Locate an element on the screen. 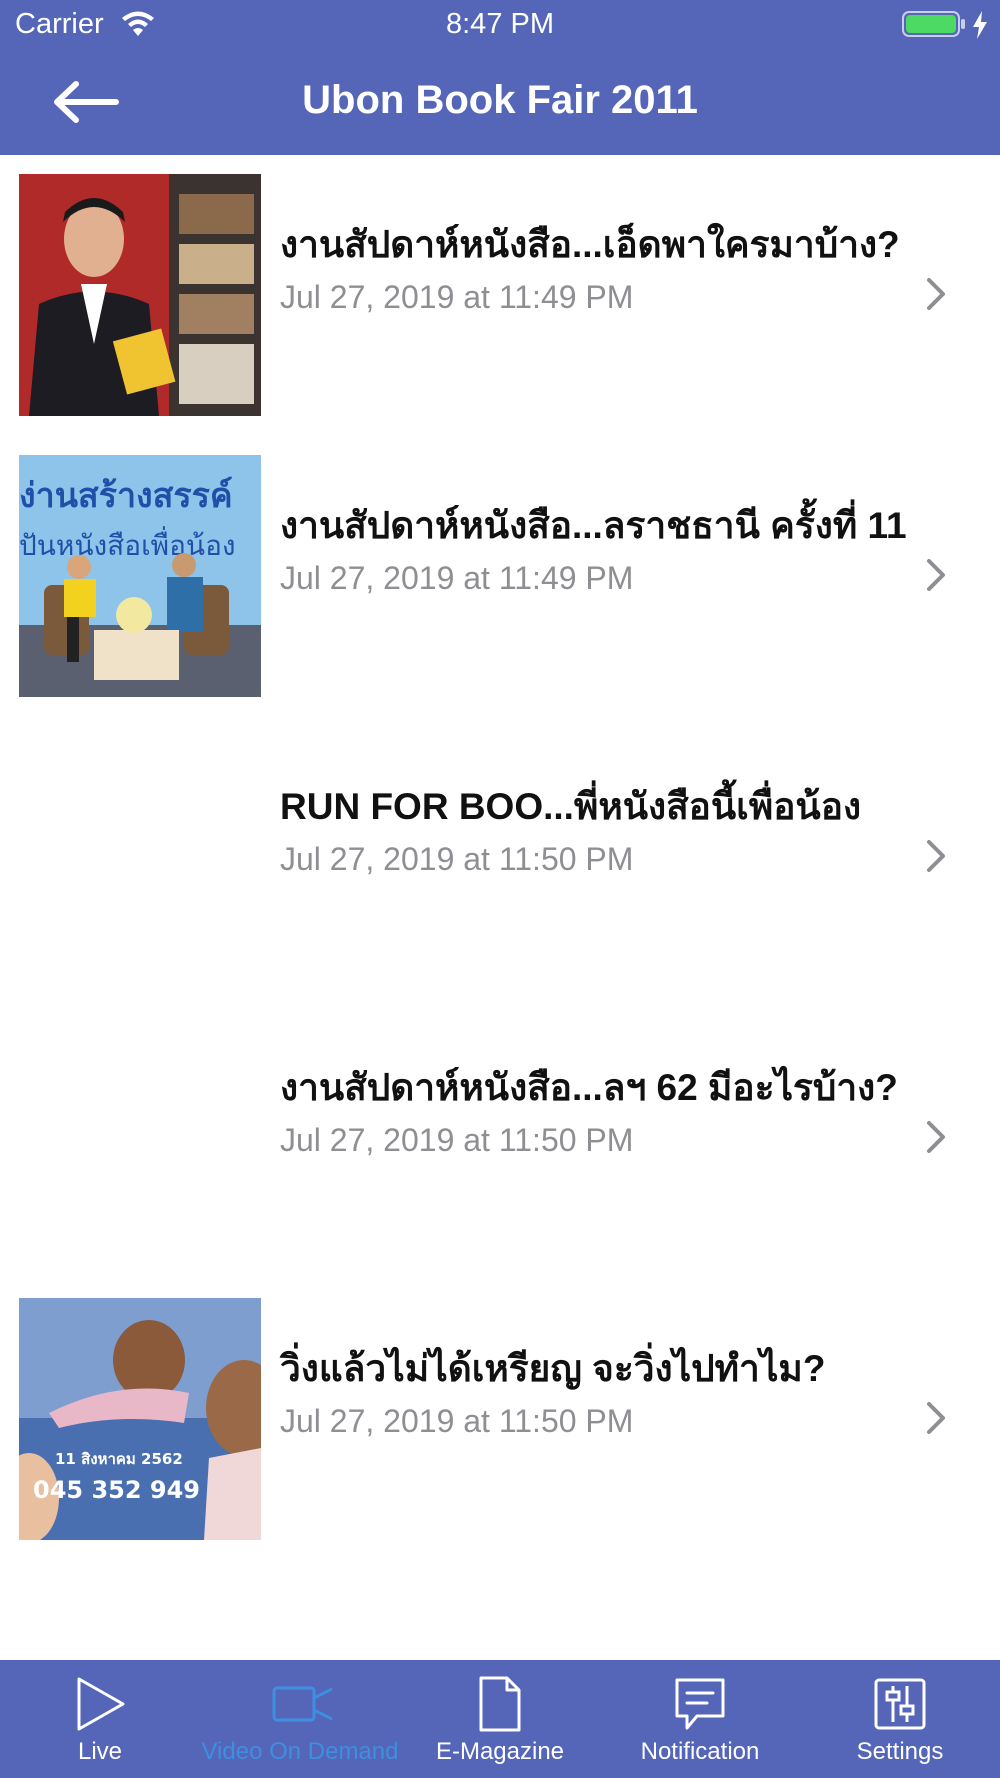 Image resolution: width=1000 pixels, height=1778 pixels. nav-bar: Ubon Book Fair 2011 is located at coordinates (500, 102).